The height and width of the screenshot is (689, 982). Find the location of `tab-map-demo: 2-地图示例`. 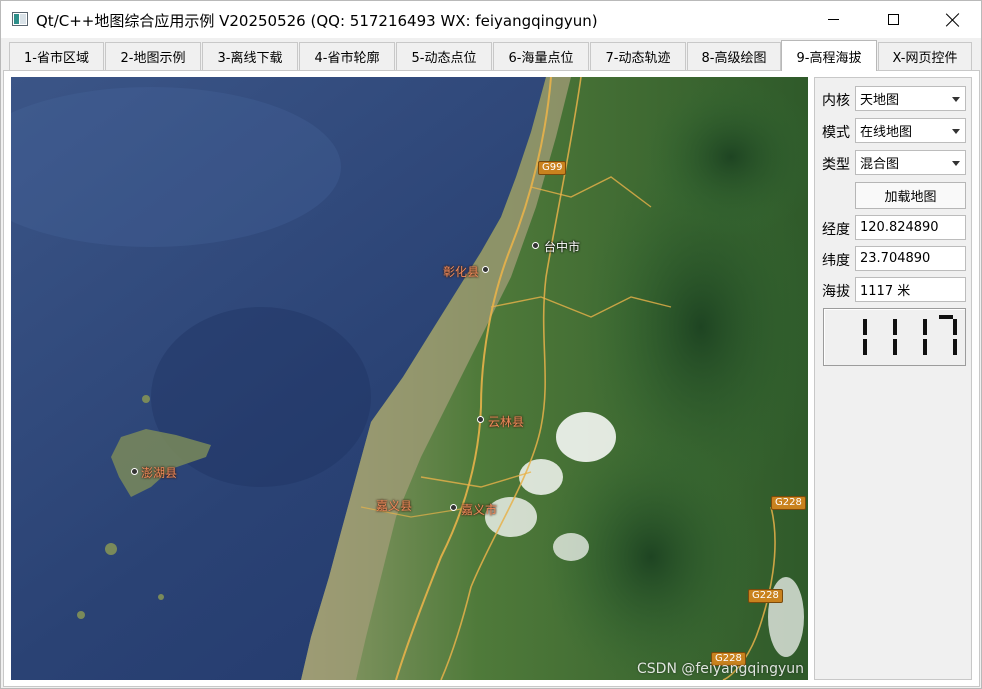

tab-map-demo: 2-地图示例 is located at coordinates (153, 56).